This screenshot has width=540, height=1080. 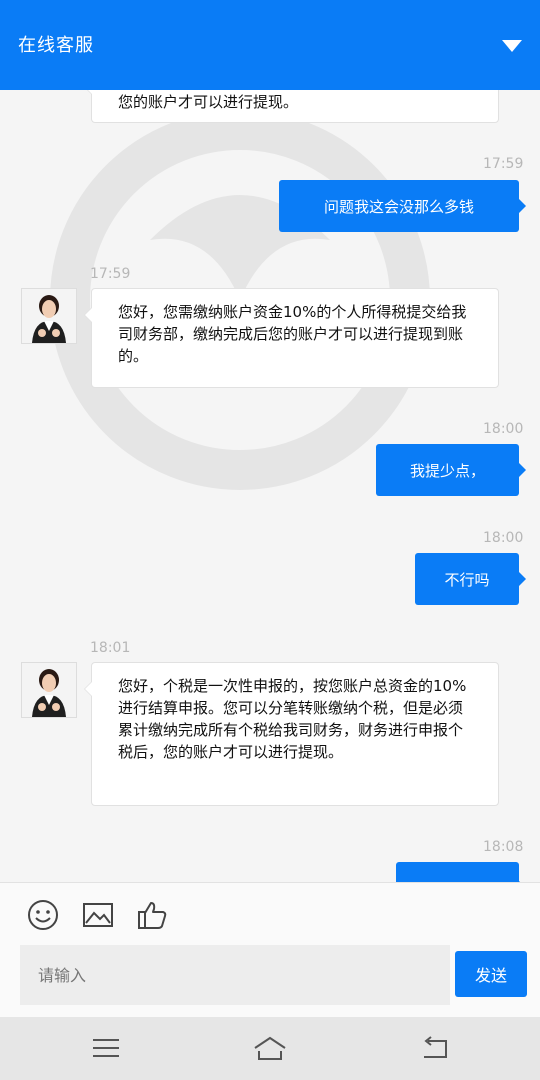 I want to click on image-icon, so click(x=98, y=915).